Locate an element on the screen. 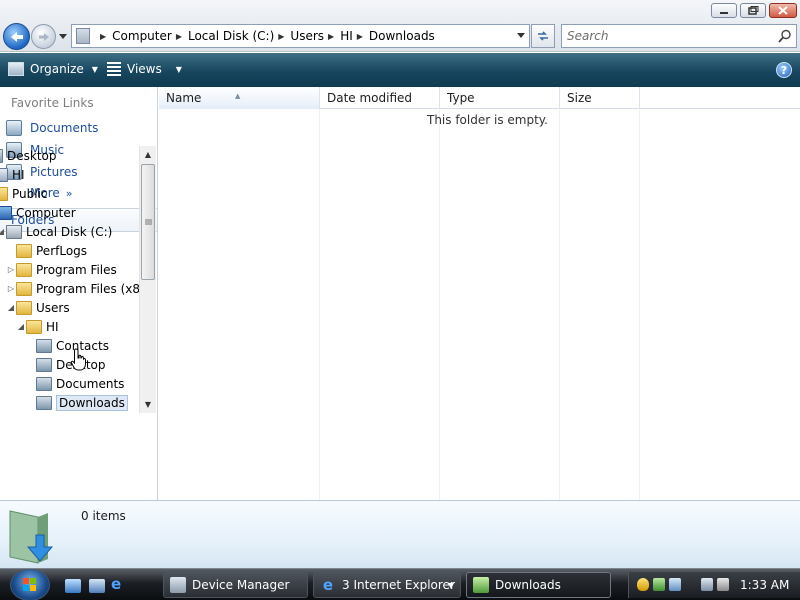 This screenshot has width=800, height=600. minimize-button is located at coordinates (724, 10).